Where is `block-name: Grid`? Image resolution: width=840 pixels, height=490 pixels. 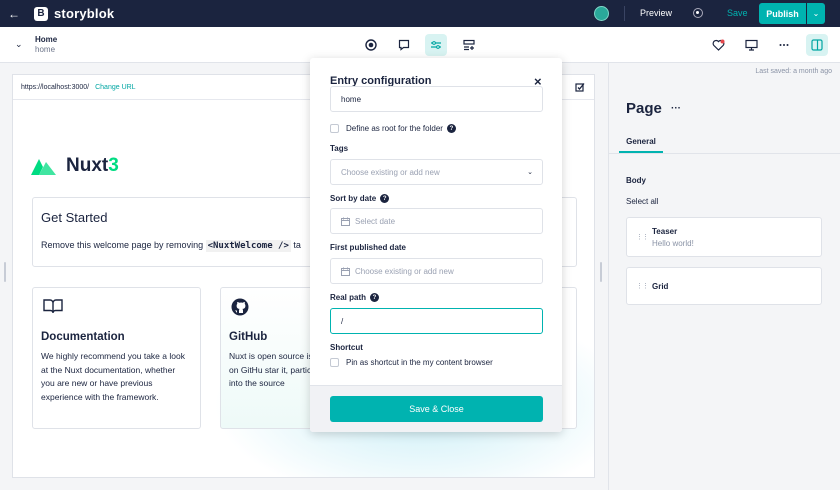 block-name: Grid is located at coordinates (660, 286).